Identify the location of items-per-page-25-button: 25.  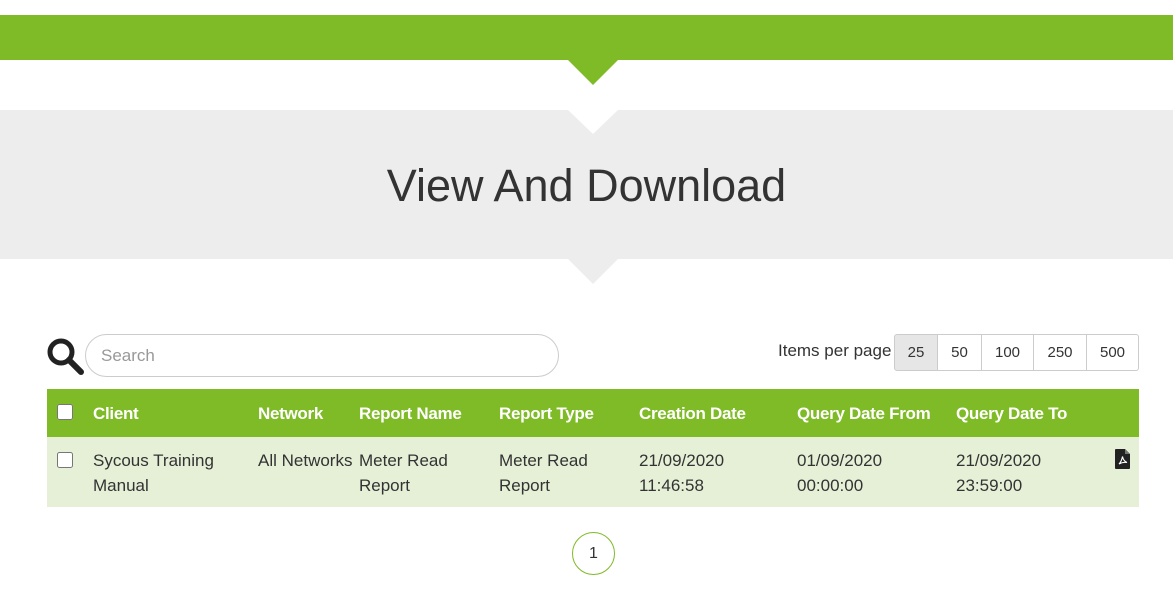
(916, 352).